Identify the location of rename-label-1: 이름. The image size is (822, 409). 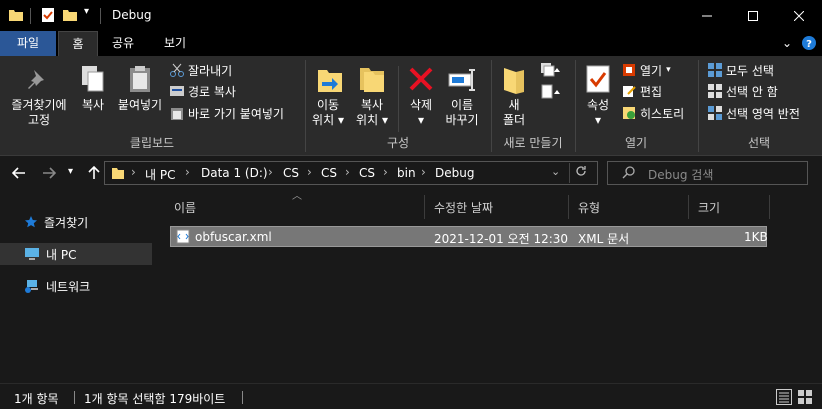
(462, 105).